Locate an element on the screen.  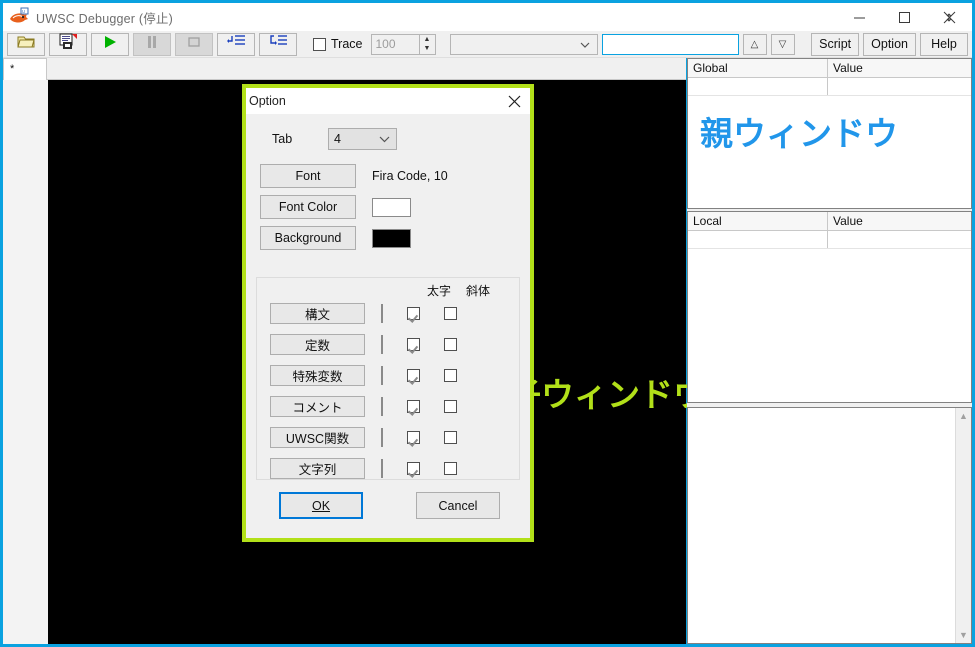
search-prev-button: △ is located at coordinates (754, 44).